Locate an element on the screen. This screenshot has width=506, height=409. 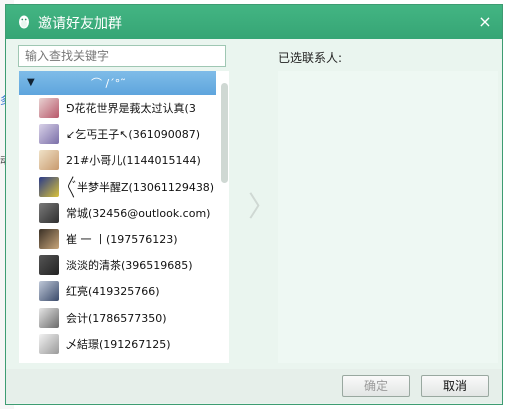
selected-contacts-label: 已选联系人: is located at coordinates (310, 58).